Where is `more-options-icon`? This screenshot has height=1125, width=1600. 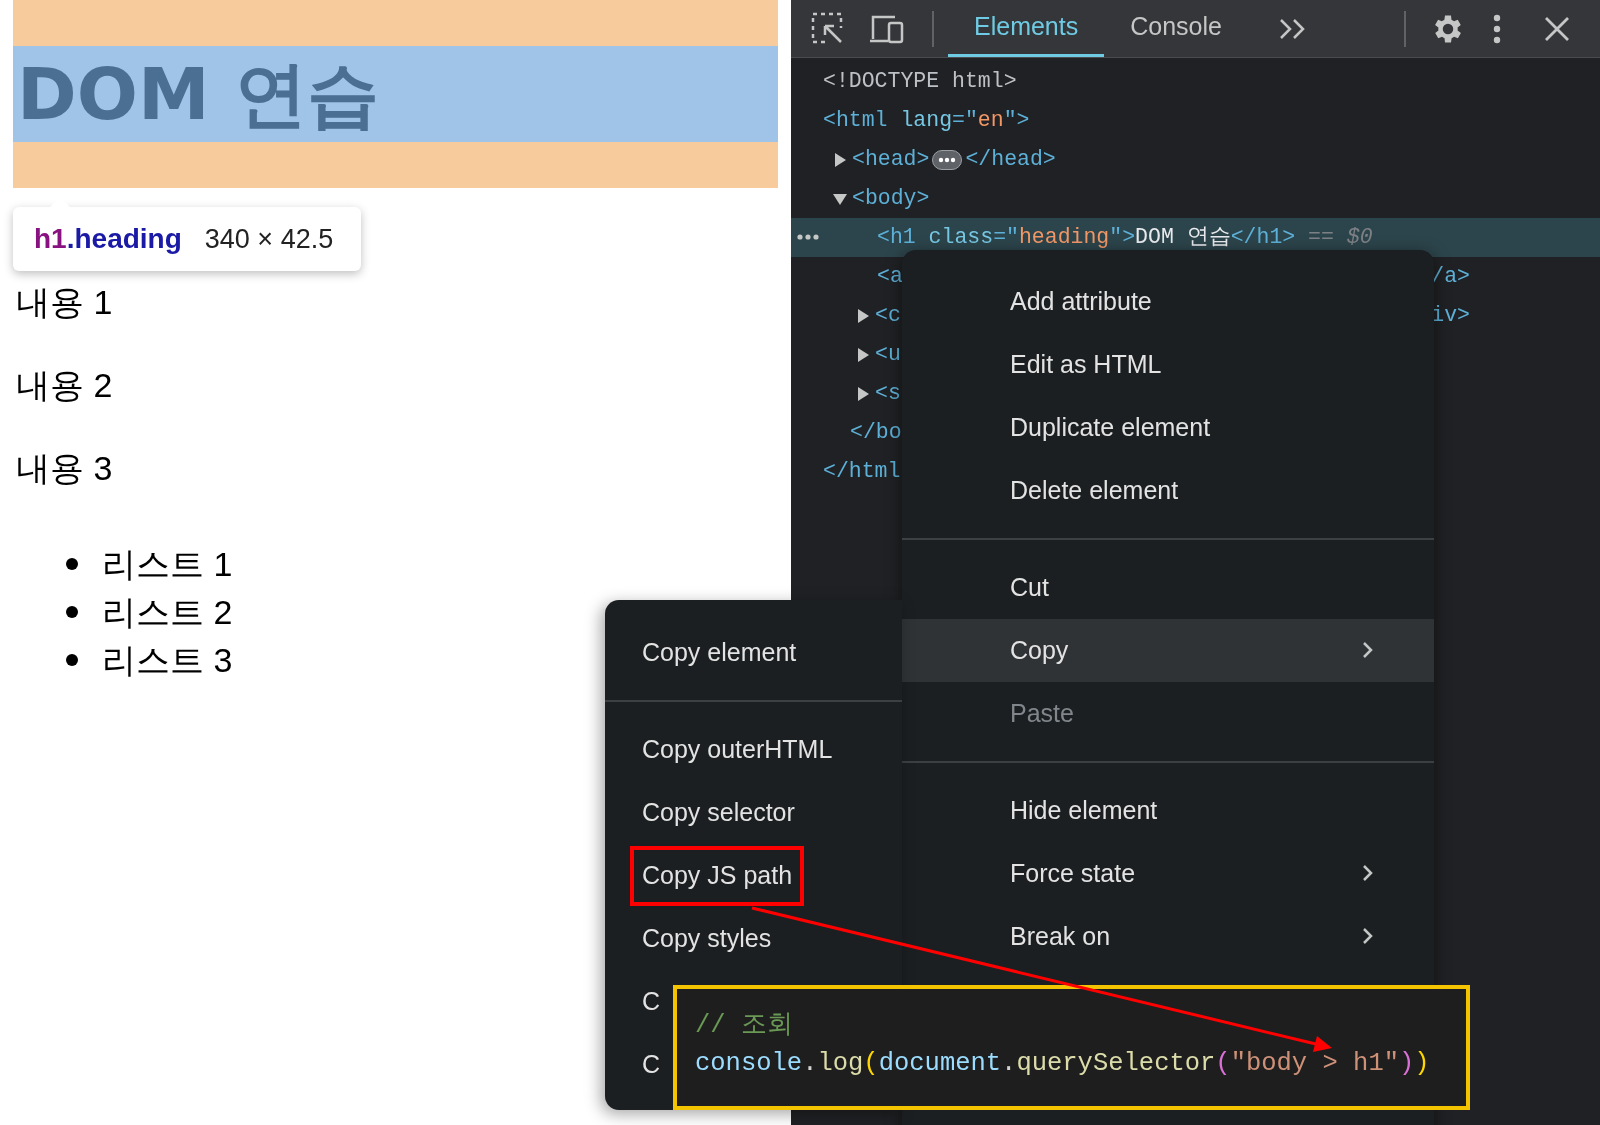
more-options-icon is located at coordinates (1496, 28).